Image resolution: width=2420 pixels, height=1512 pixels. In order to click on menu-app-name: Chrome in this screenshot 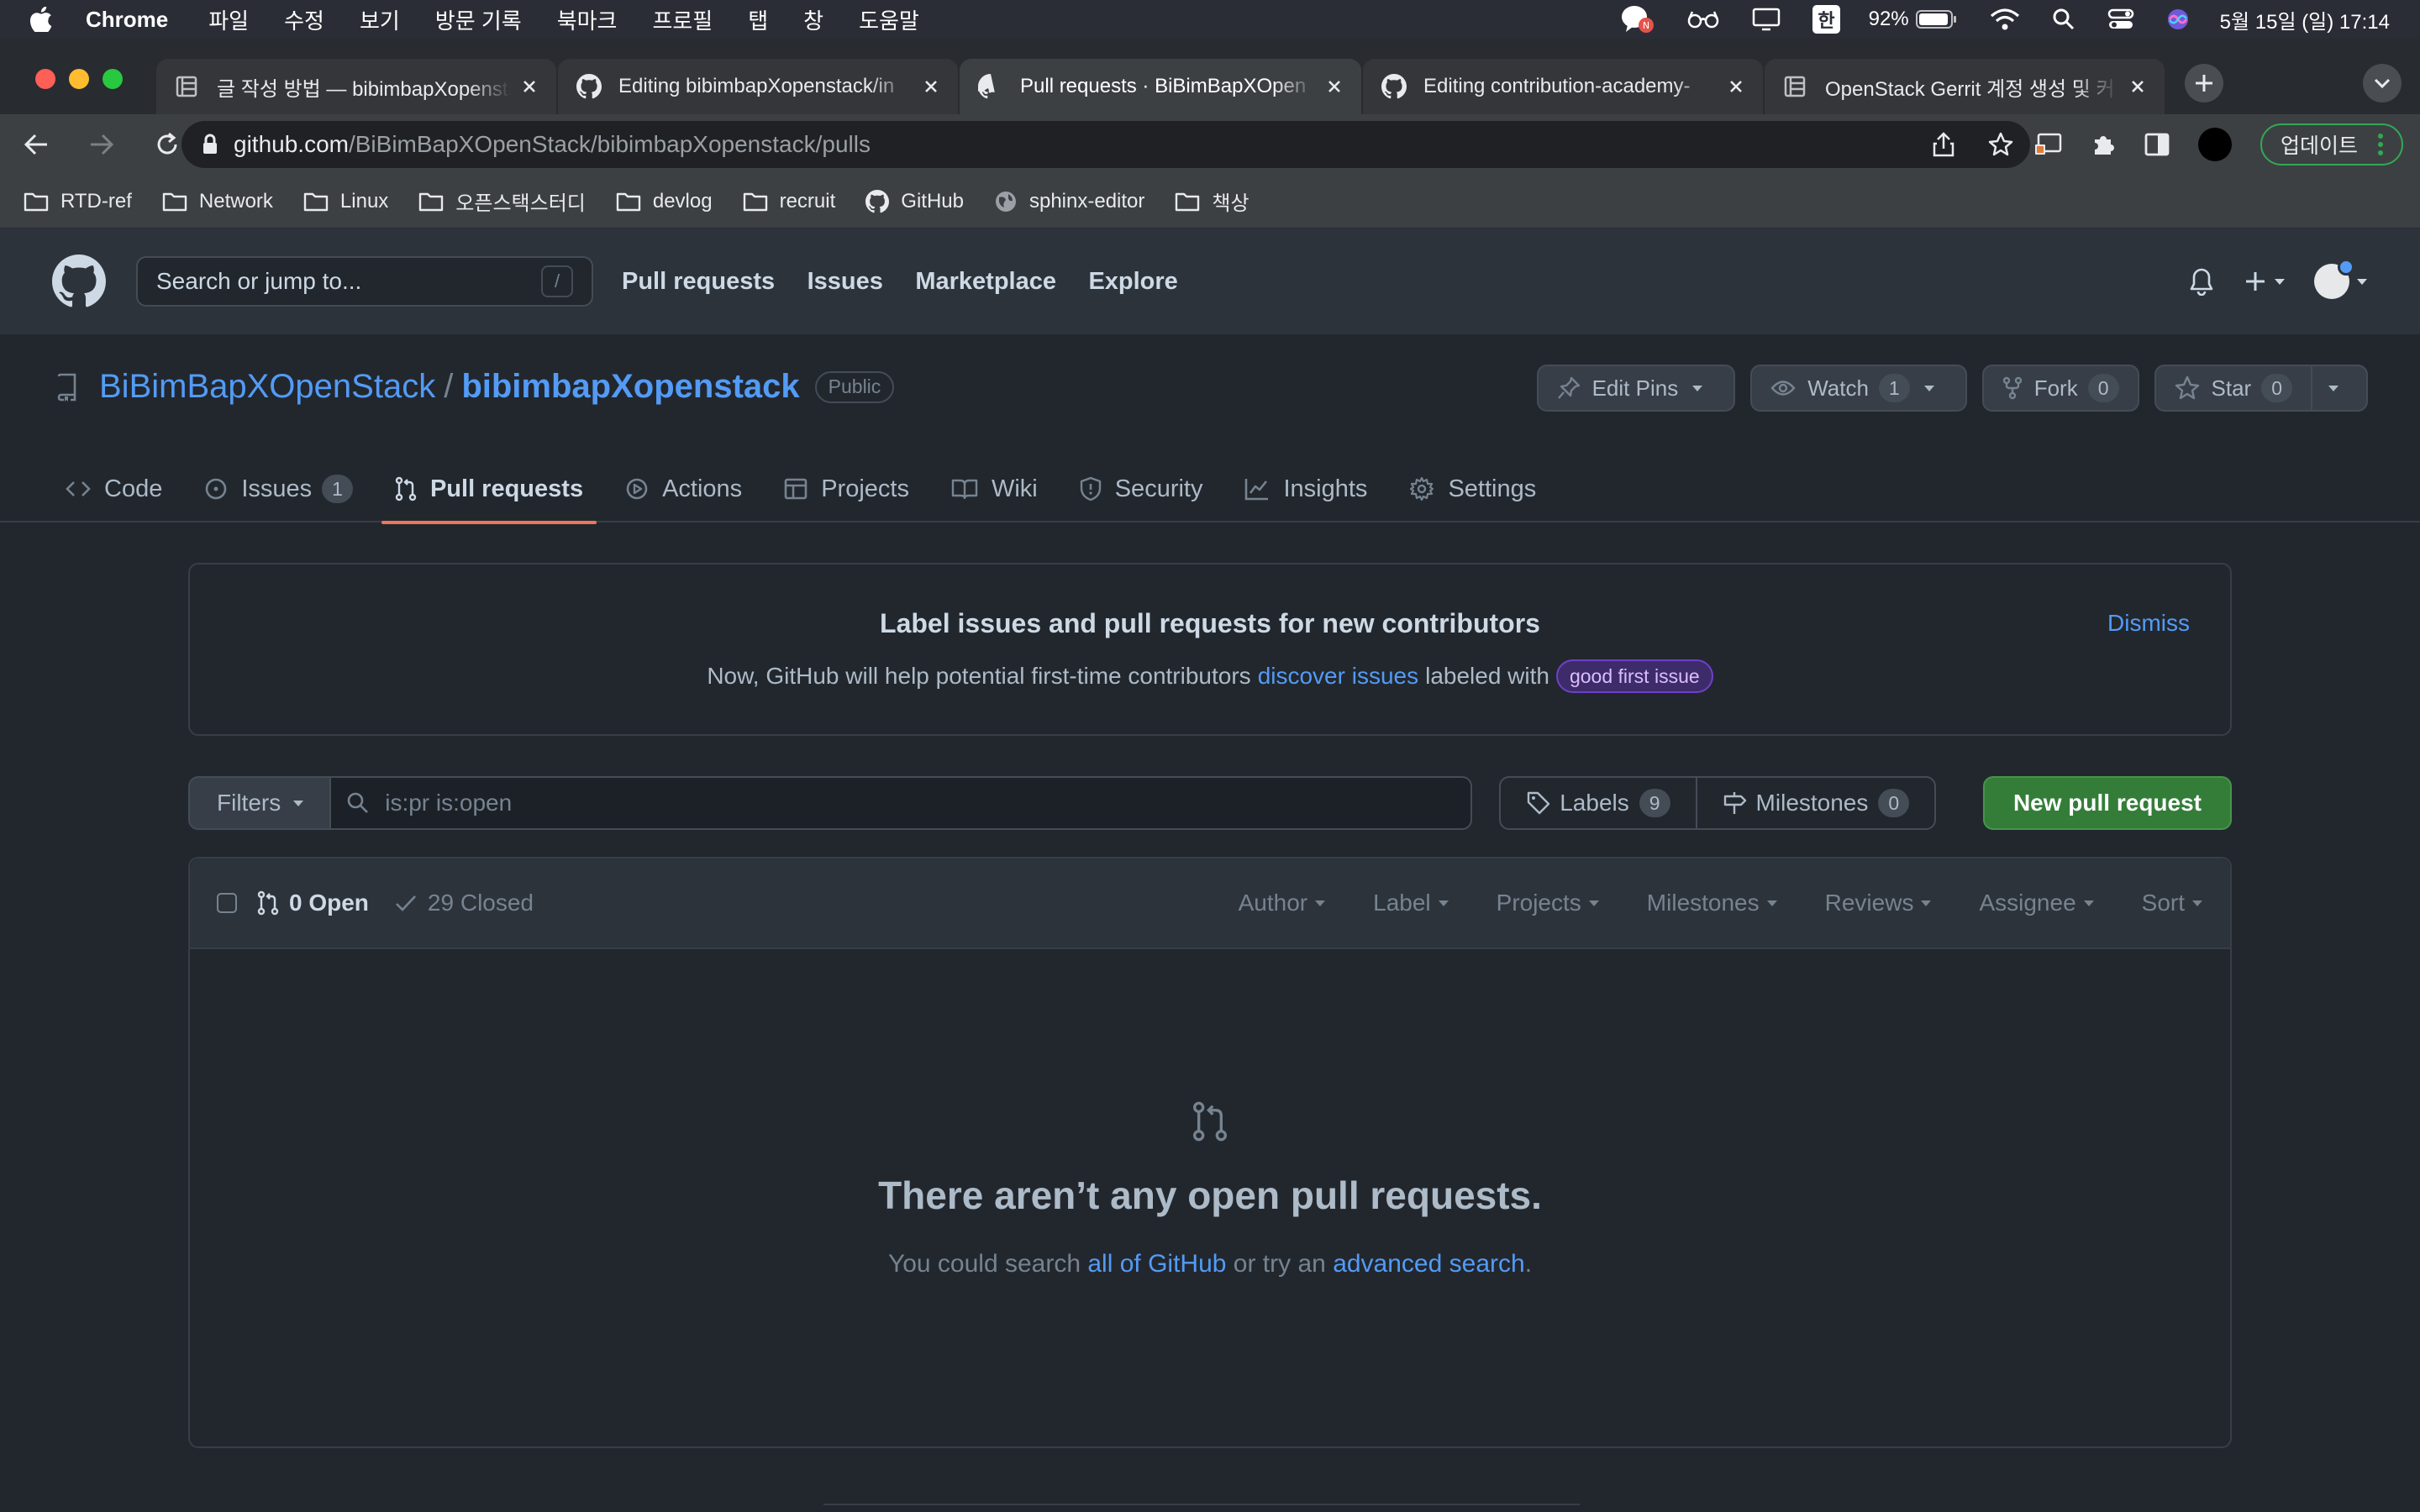, I will do `click(127, 20)`.